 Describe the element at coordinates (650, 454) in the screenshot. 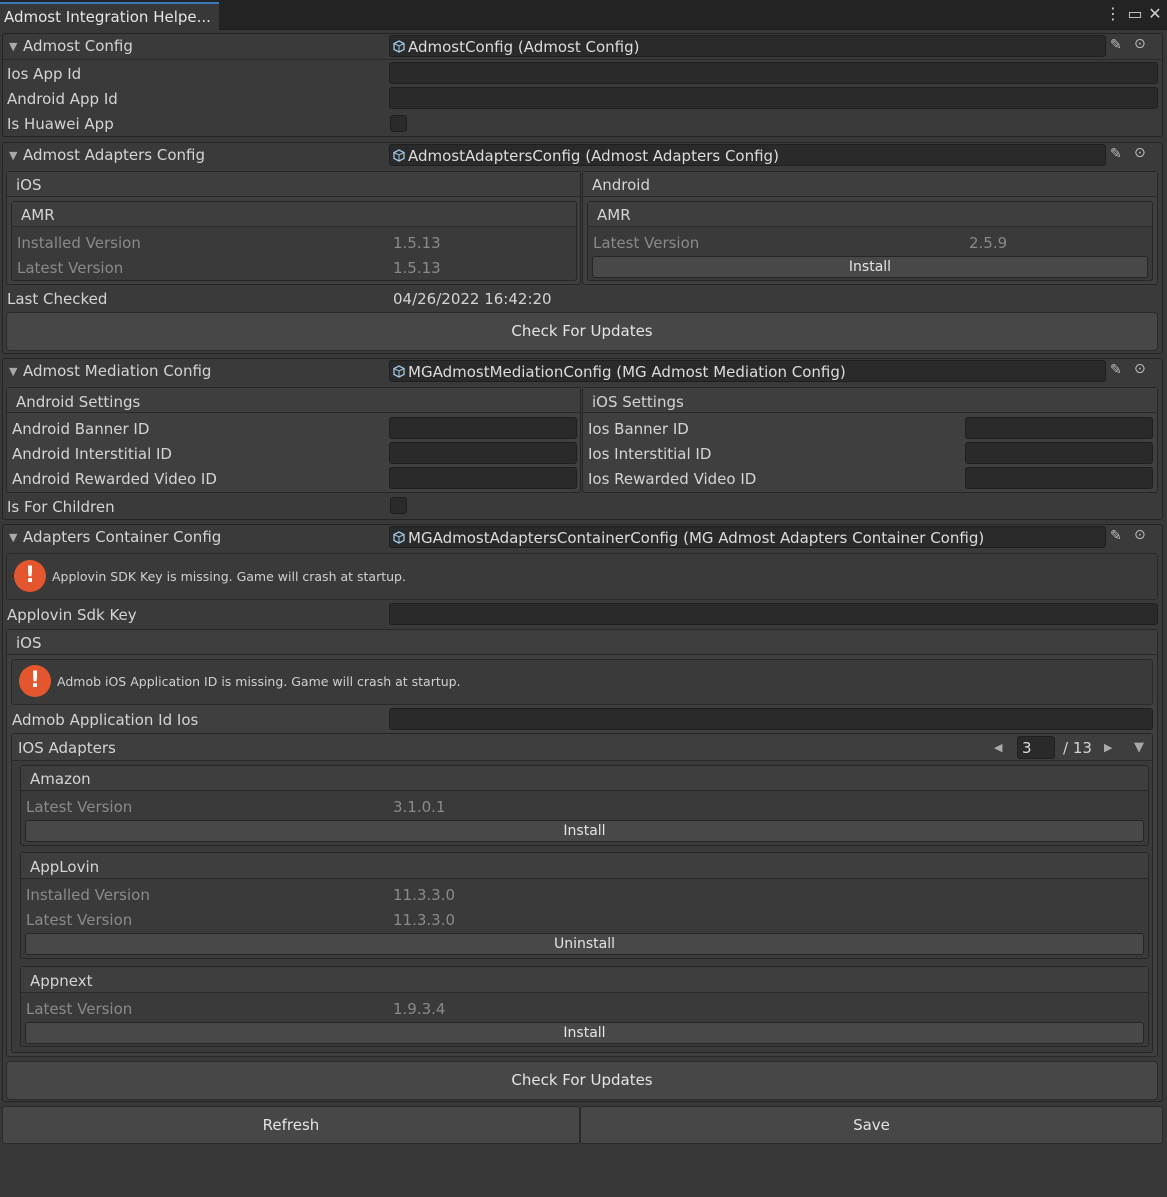

I see `ios-interstitial-label: Ios Interstitial ID` at that location.